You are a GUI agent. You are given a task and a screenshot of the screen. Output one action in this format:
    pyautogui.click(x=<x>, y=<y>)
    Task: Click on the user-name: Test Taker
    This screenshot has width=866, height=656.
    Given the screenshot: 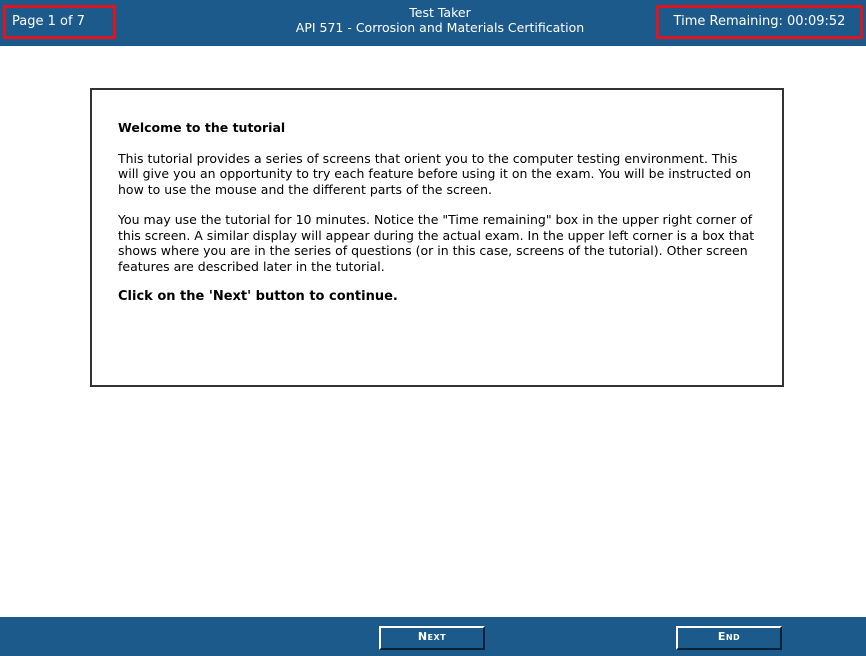 What is the action you would take?
    pyautogui.click(x=440, y=12)
    